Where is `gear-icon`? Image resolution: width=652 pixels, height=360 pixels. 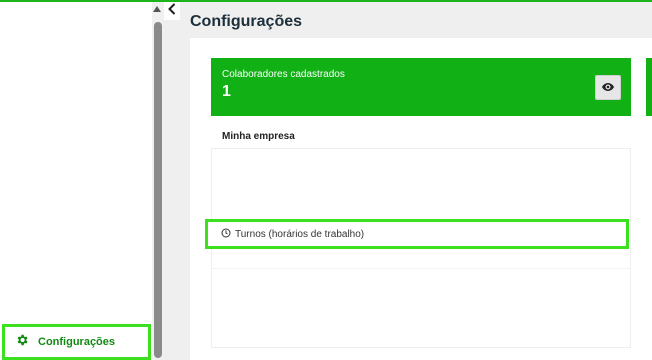 gear-icon is located at coordinates (22, 342).